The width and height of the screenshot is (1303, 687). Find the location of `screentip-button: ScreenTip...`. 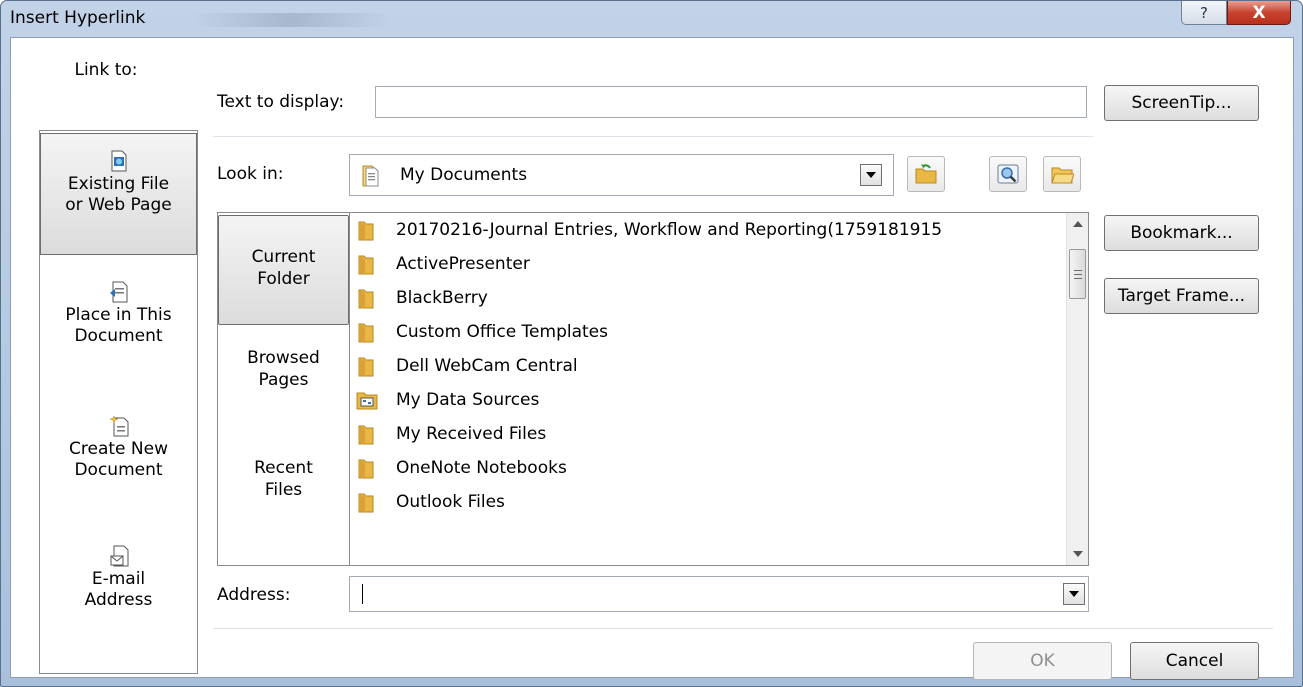

screentip-button: ScreenTip... is located at coordinates (1181, 103).